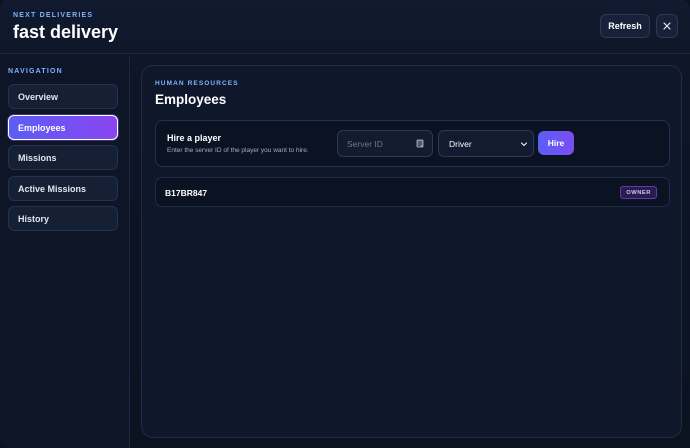 This screenshot has height=448, width=690. What do you see at coordinates (460, 143) in the screenshot?
I see `role-select-value: Driver` at bounding box center [460, 143].